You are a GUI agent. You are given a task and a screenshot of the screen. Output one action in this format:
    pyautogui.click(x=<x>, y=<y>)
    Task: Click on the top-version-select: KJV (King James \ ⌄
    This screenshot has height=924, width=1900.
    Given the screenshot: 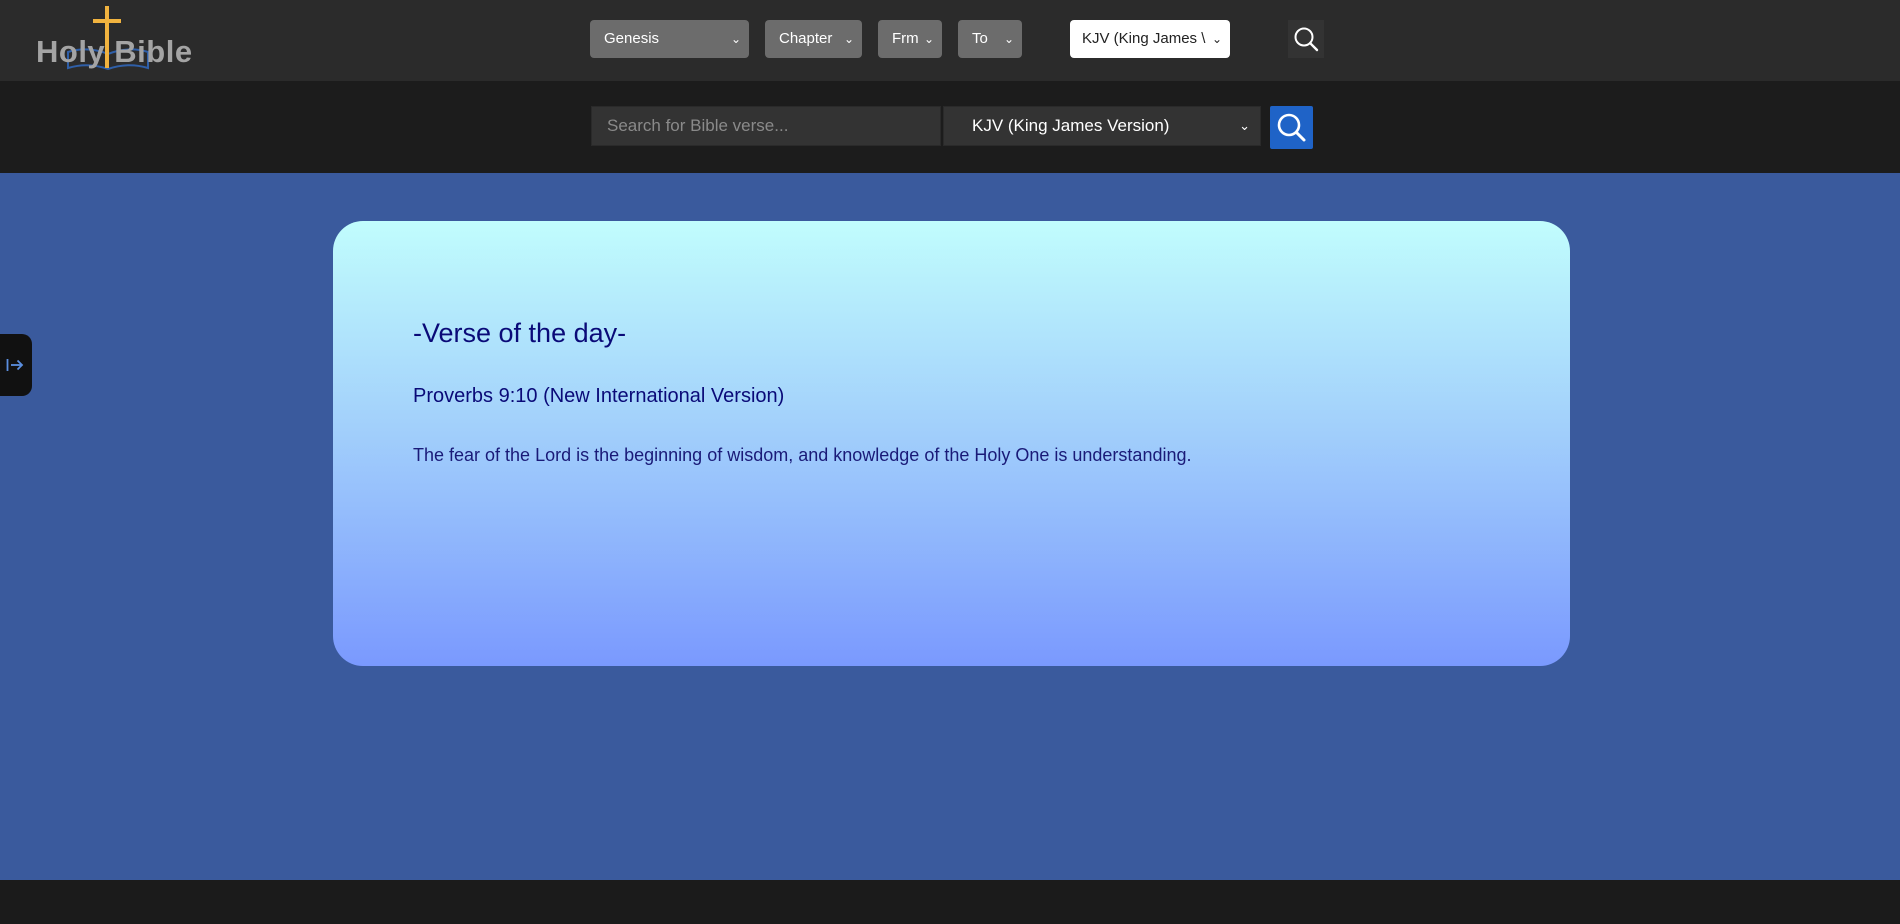 What is the action you would take?
    pyautogui.click(x=1150, y=39)
    